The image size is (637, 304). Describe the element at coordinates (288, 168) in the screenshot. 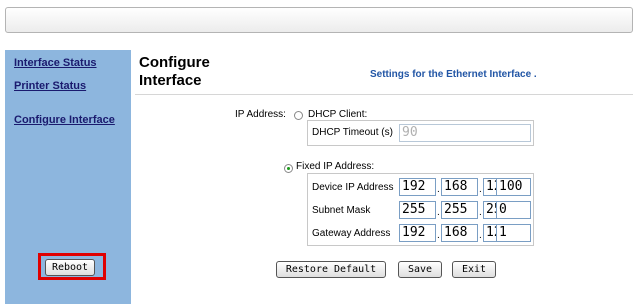

I see `fixed-ip-radio` at that location.